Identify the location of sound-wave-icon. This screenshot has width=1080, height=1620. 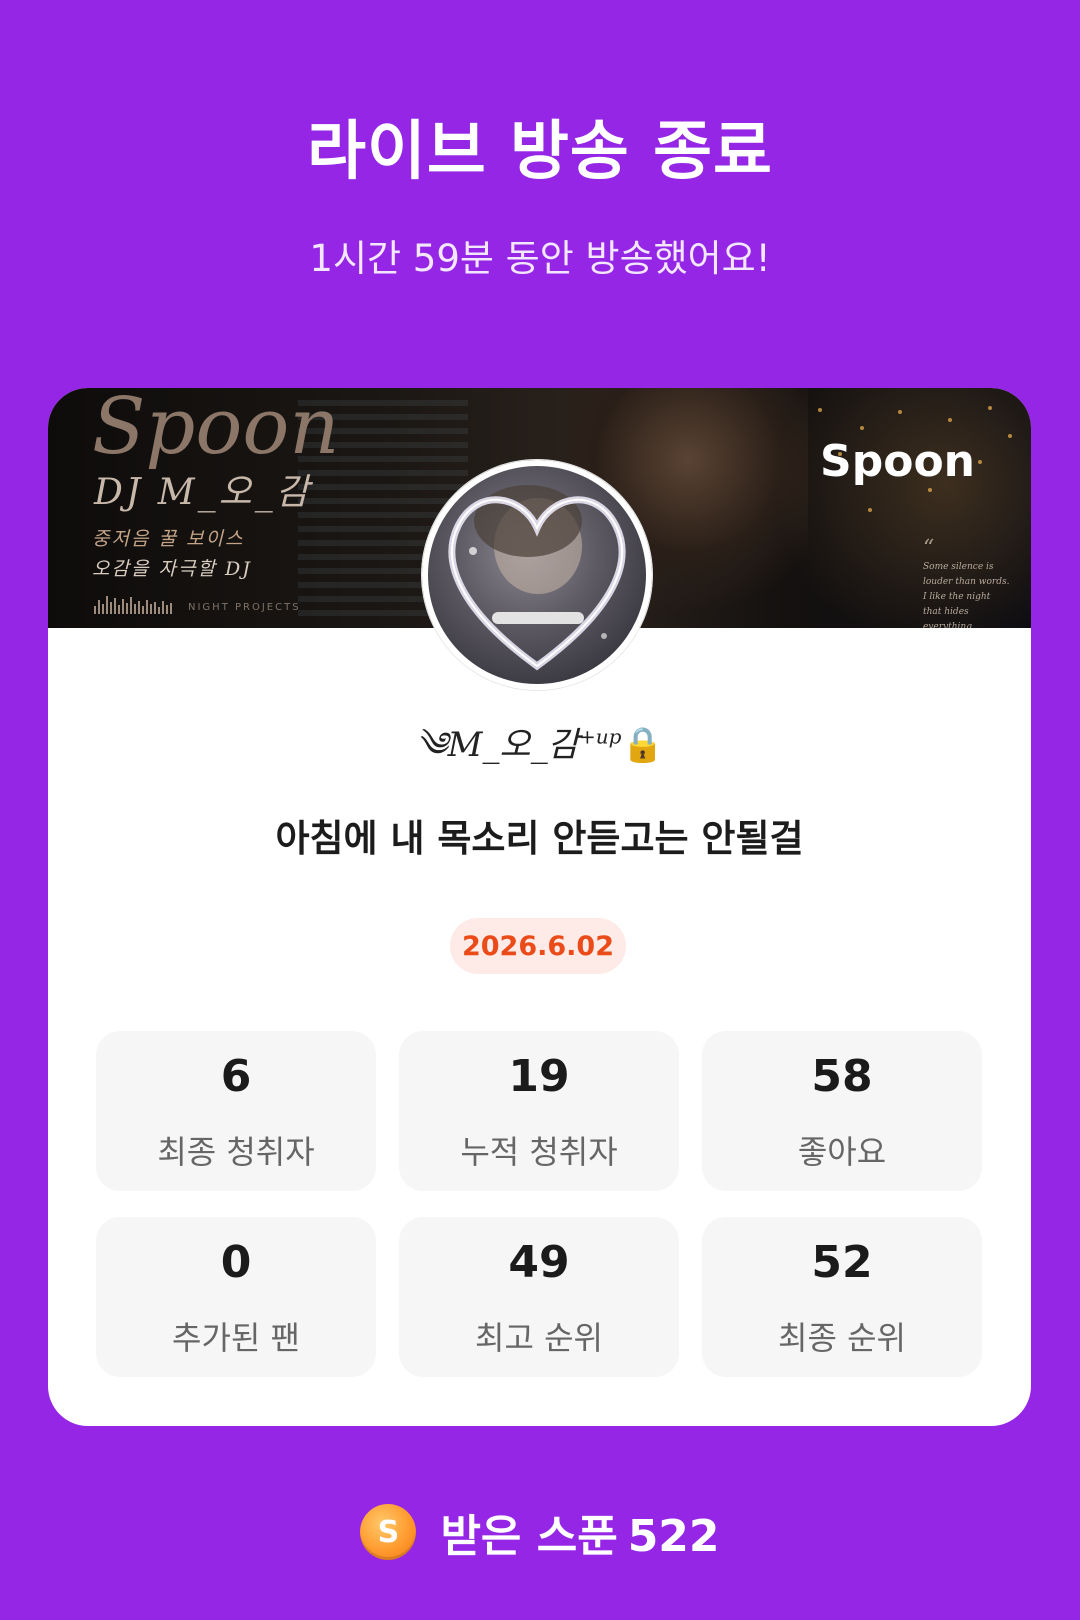
(133, 604).